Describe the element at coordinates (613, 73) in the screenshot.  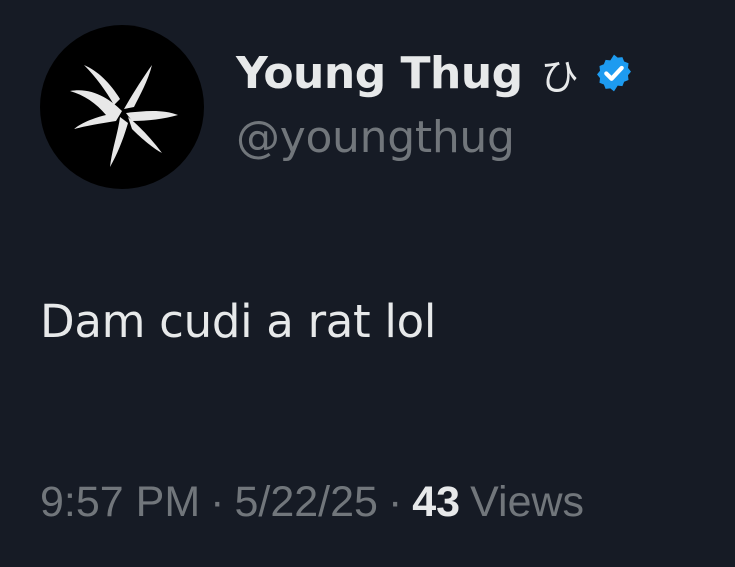
I see `verified-badge-icon` at that location.